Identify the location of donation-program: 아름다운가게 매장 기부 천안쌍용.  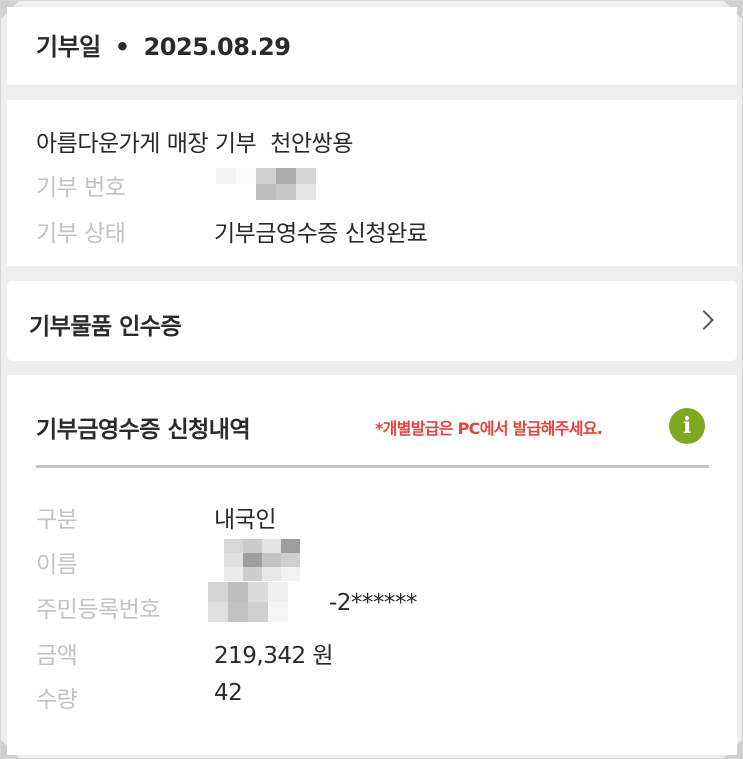
(194, 141).